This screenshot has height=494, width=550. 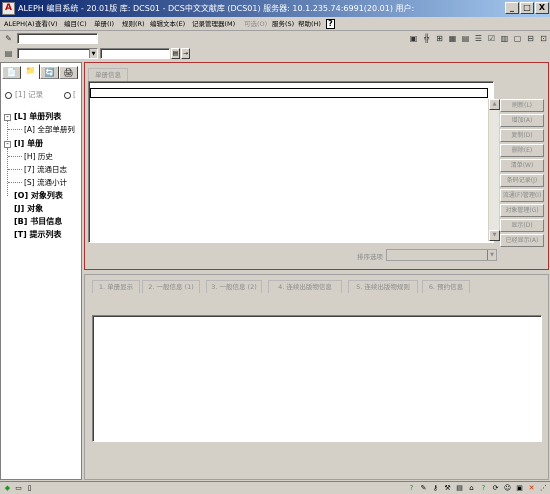 What do you see at coordinates (289, 93) in the screenshot?
I see `item-list-header` at bounding box center [289, 93].